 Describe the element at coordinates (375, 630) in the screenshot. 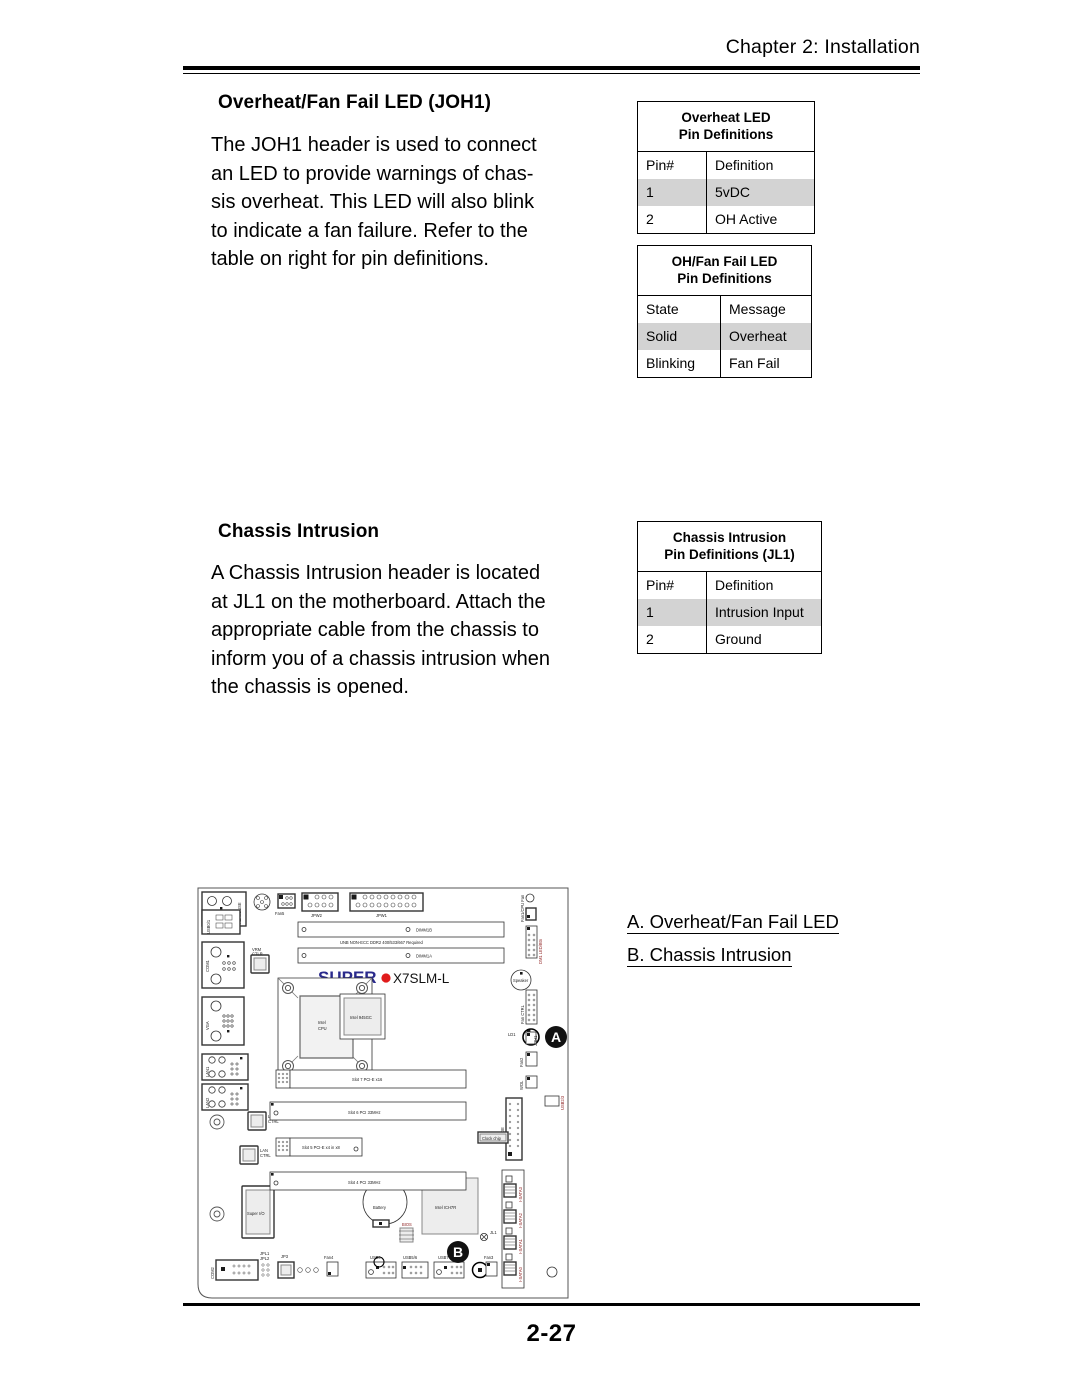

I see `paragraph-line: appropriate cable from the chassis to` at that location.